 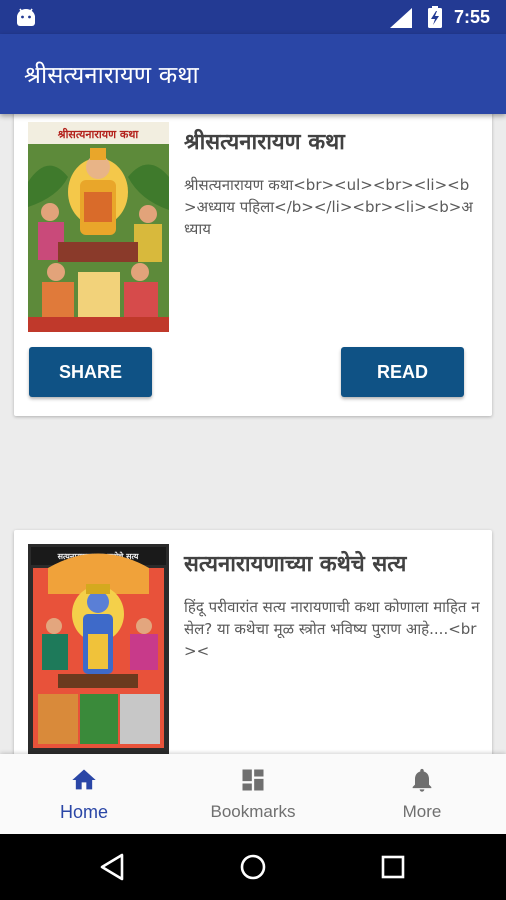 What do you see at coordinates (113, 867) in the screenshot?
I see `back-icon` at bounding box center [113, 867].